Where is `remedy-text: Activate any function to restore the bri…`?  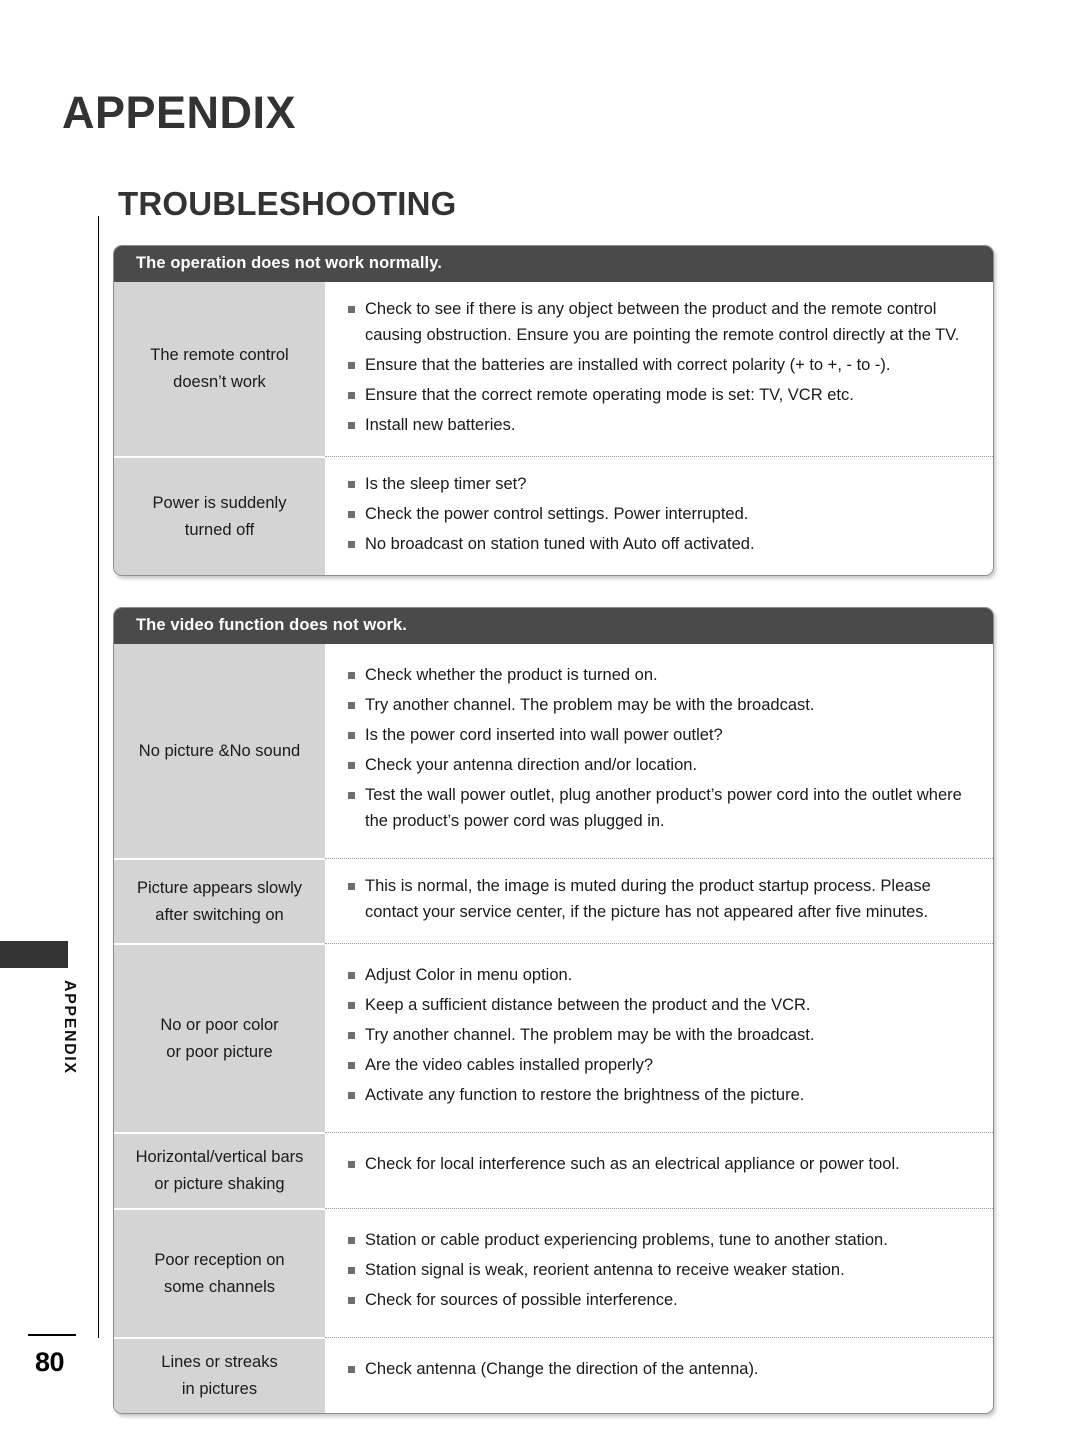
remedy-text: Activate any function to restore the bri… is located at coordinates (585, 1095).